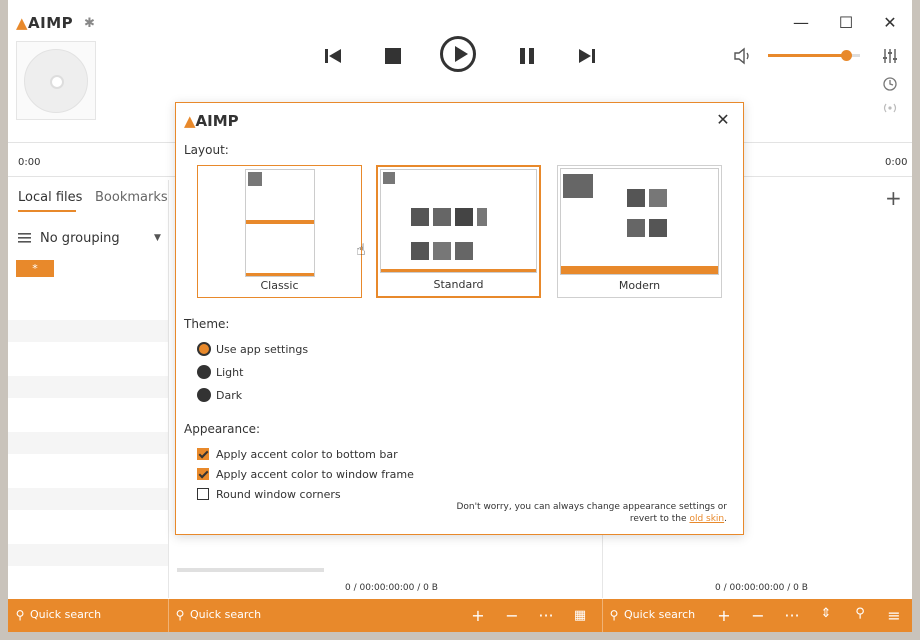 This screenshot has height=640, width=920. I want to click on add-playlist-icon: +, so click(893, 198).